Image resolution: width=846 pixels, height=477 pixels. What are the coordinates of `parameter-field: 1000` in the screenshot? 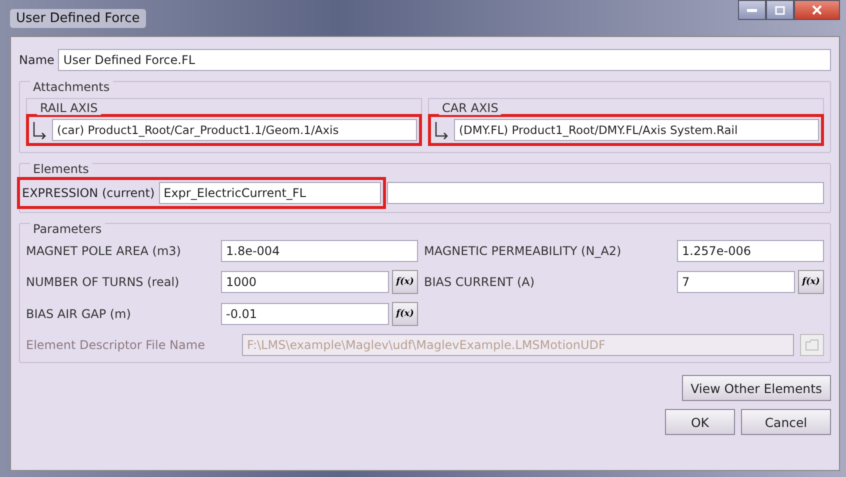 It's located at (305, 282).